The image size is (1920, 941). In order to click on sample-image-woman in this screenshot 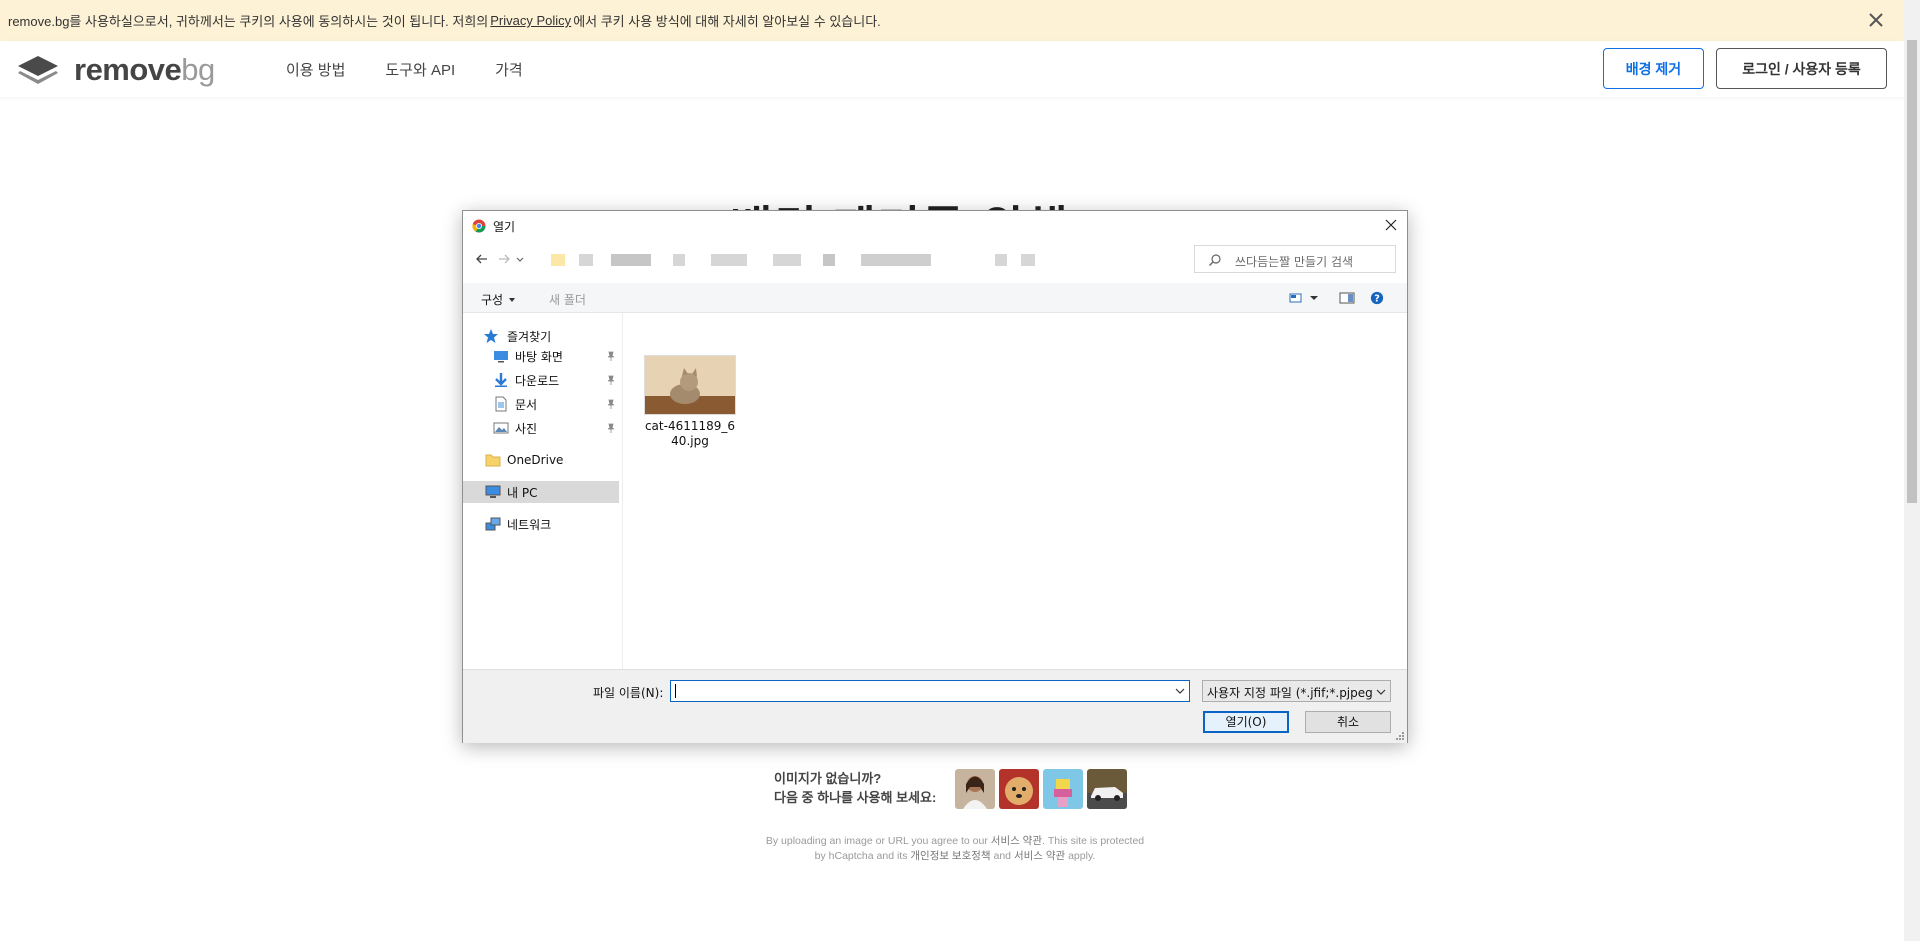, I will do `click(975, 789)`.